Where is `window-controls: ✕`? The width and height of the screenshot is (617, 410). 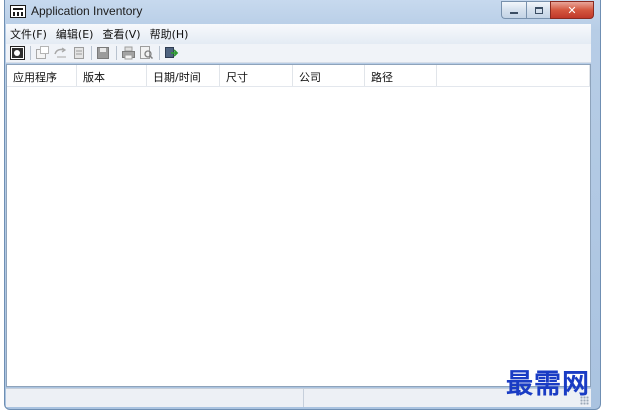 window-controls: ✕ is located at coordinates (547, 10).